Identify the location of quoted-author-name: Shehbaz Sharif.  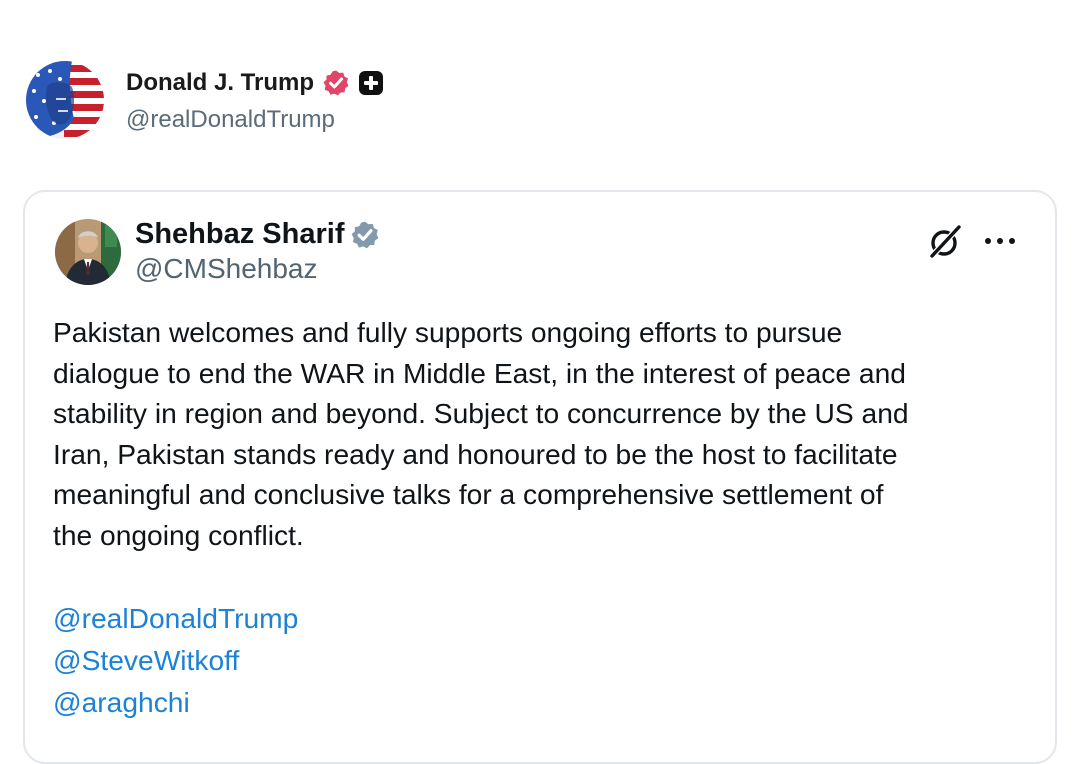
(240, 234).